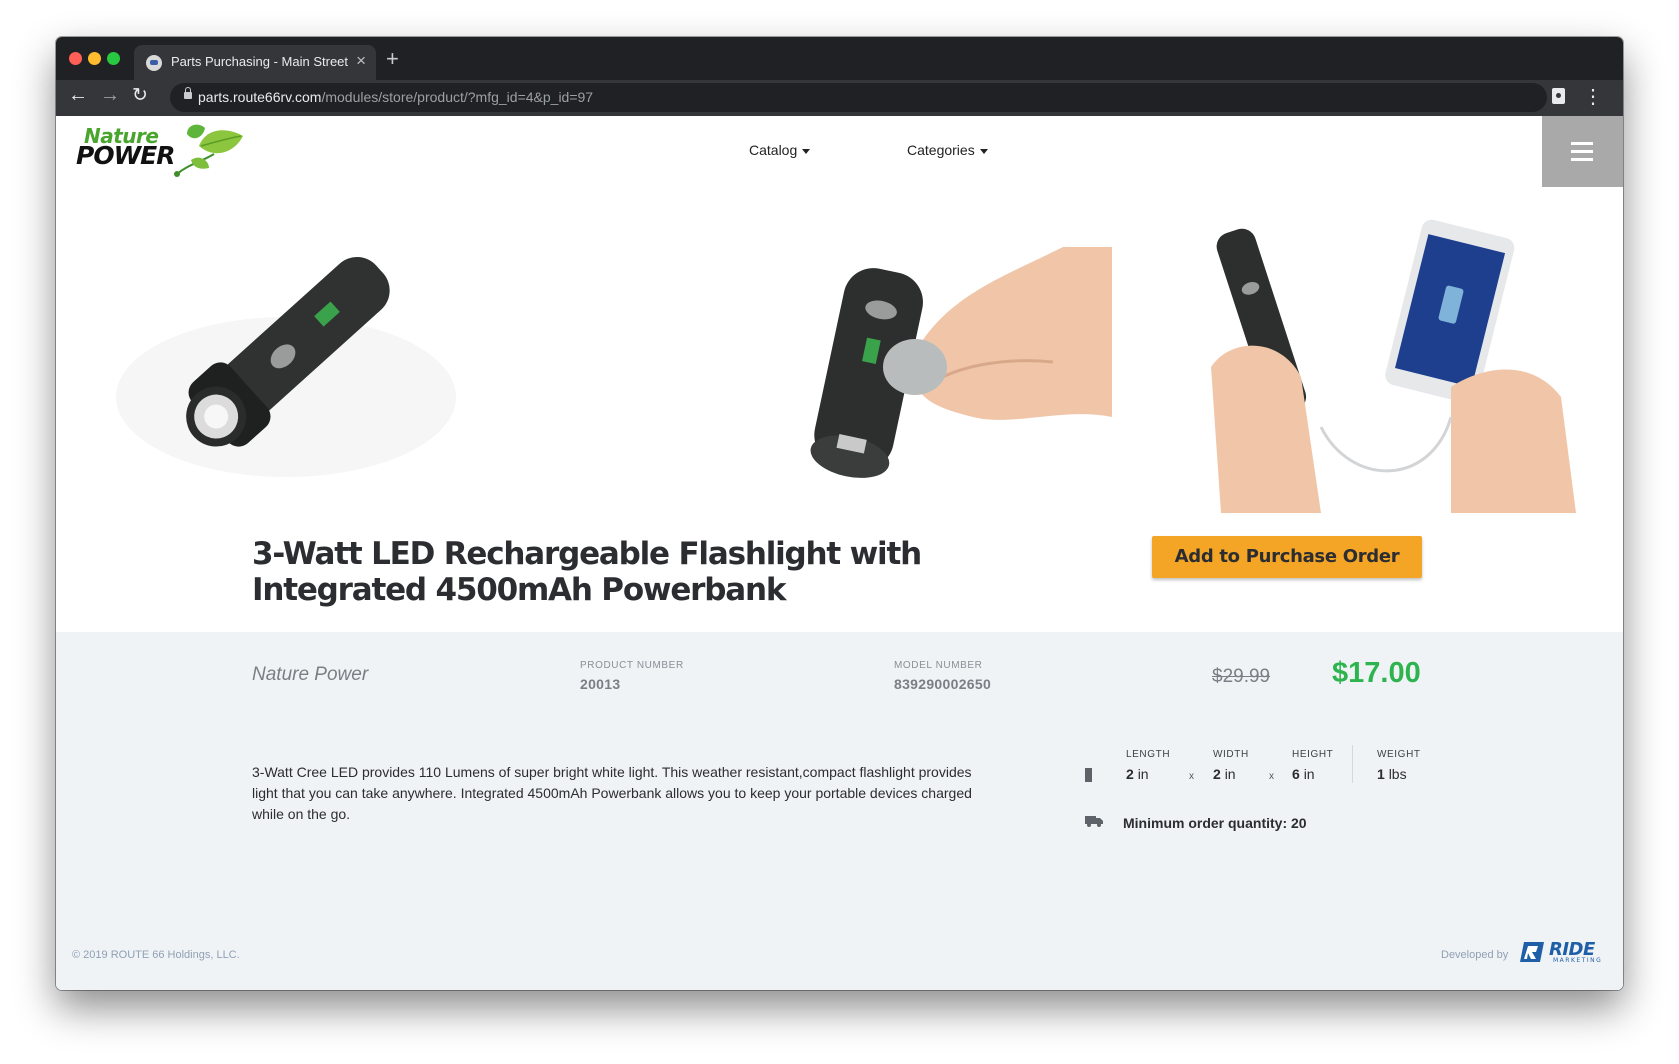  Describe the element at coordinates (125, 155) in the screenshot. I see `logo-text-power: POWER` at that location.